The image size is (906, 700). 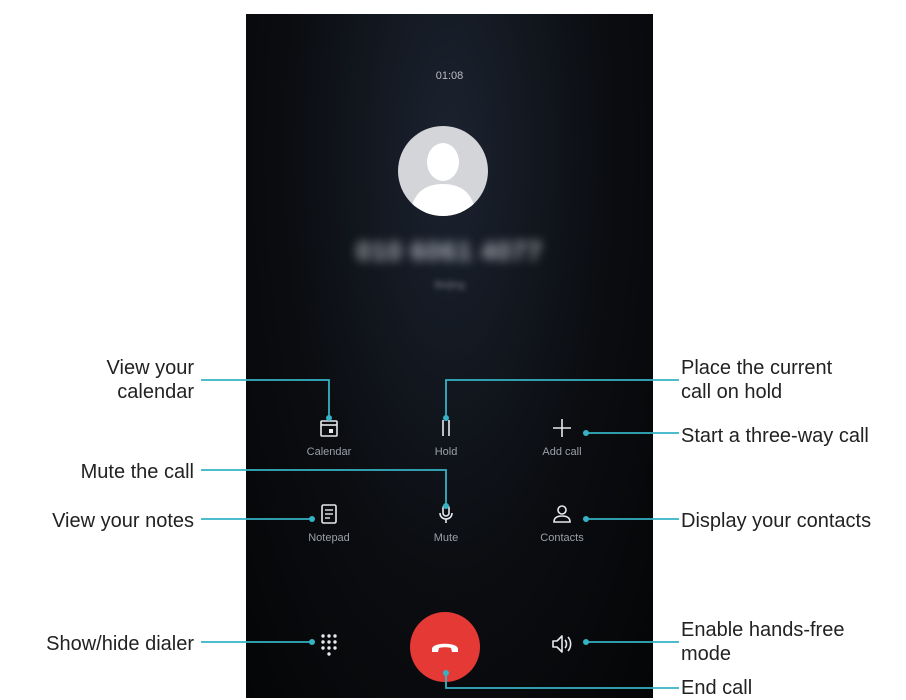 I want to click on mute-label: Mute, so click(x=446, y=538).